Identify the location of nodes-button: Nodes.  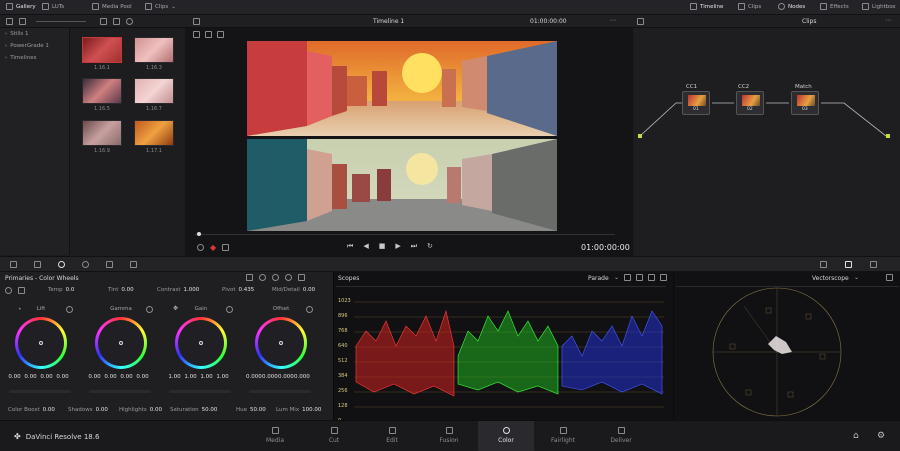
(791, 6).